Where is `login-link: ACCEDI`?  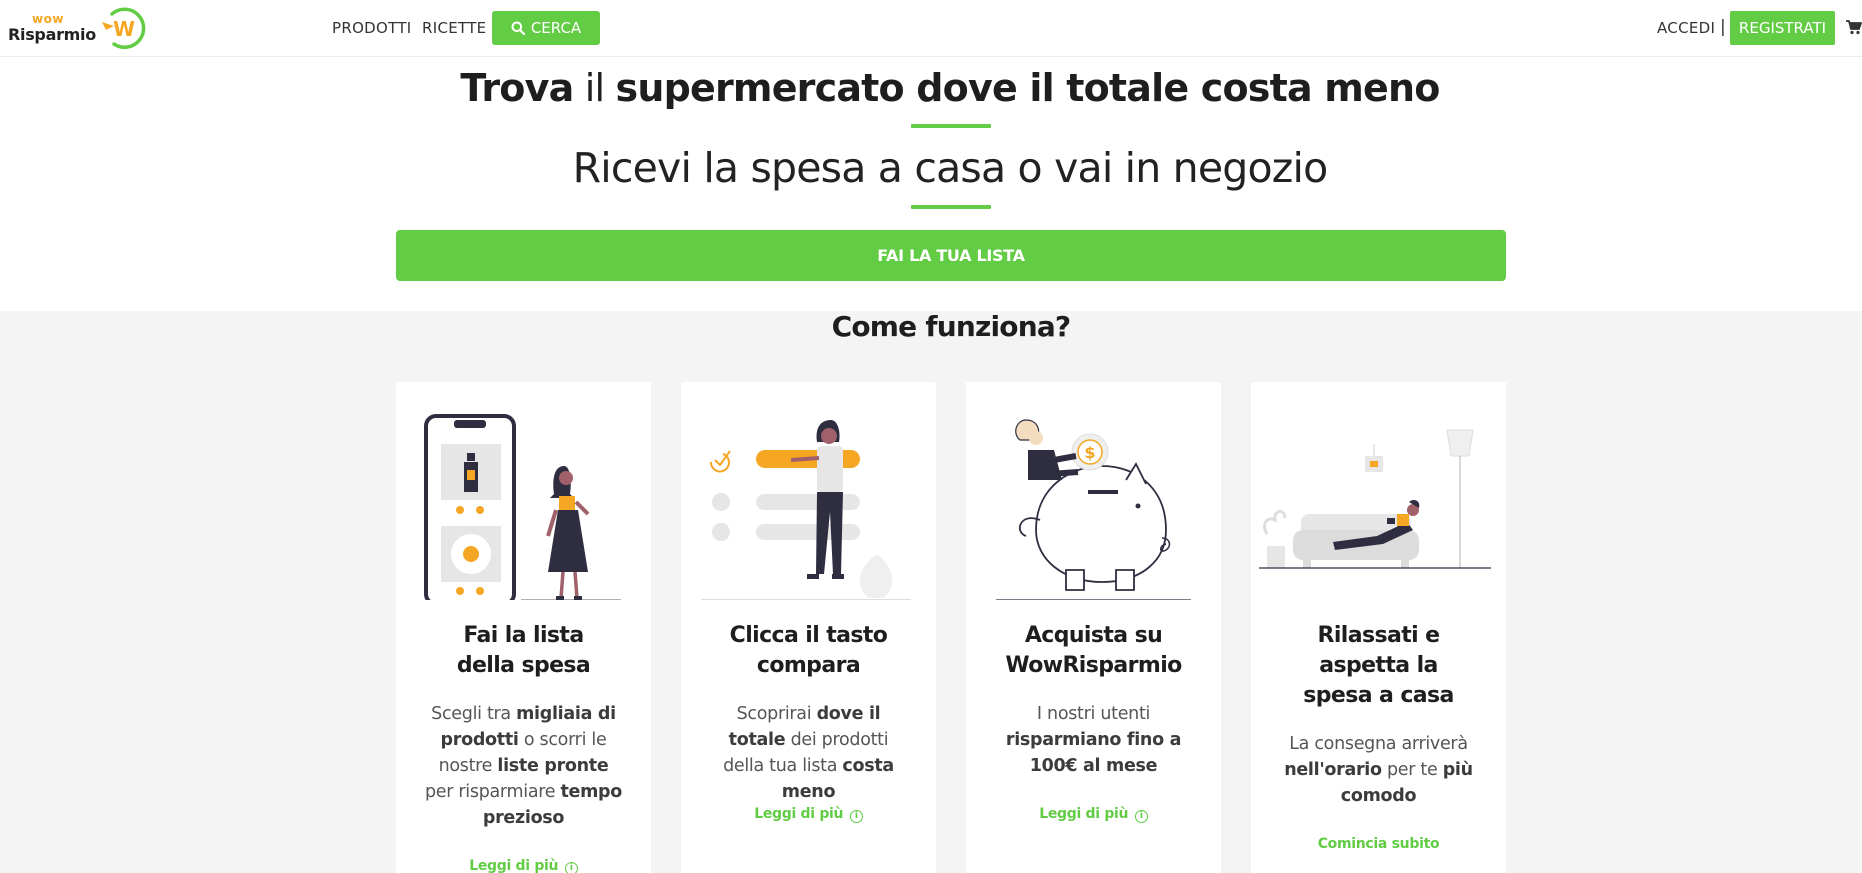
login-link: ACCEDI is located at coordinates (1686, 28).